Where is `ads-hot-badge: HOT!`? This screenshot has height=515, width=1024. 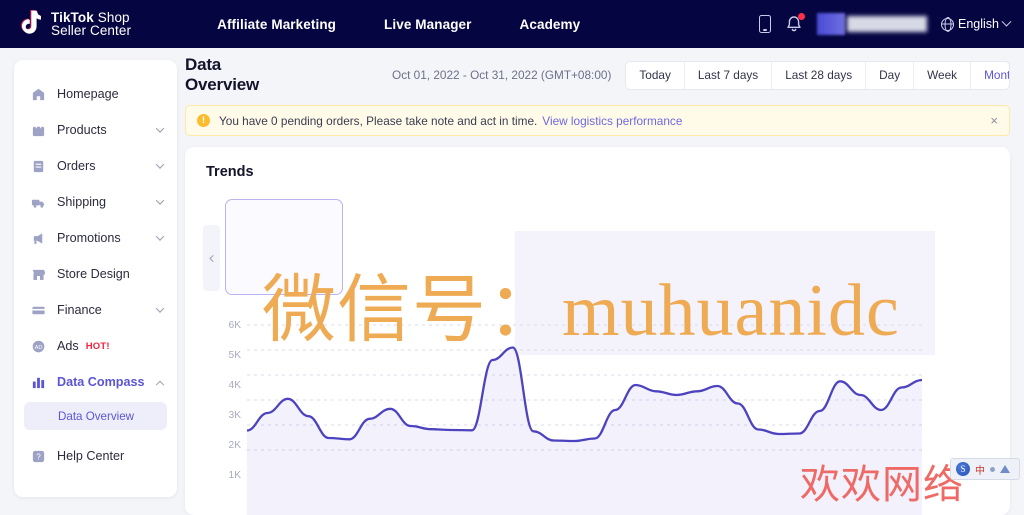
ads-hot-badge: HOT! is located at coordinates (98, 346).